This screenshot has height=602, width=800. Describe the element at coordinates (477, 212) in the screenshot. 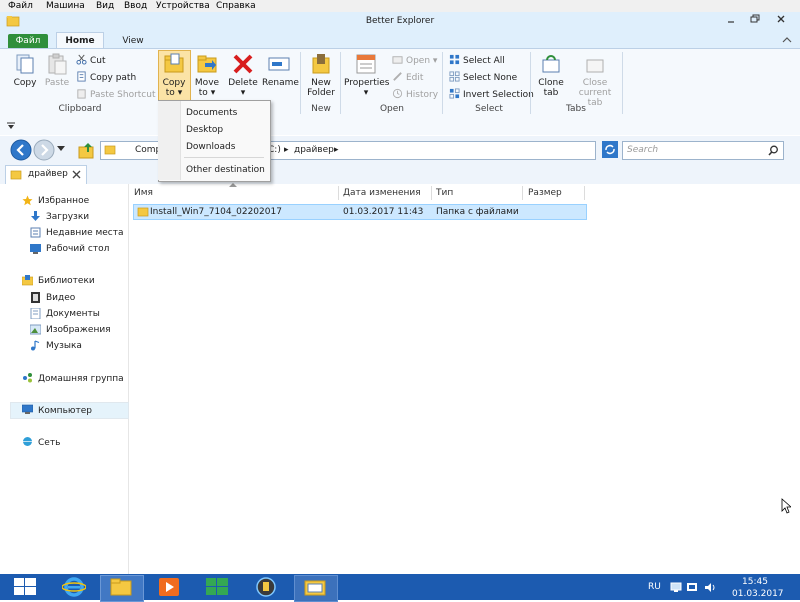

I see `file-type: Папка с файлами` at that location.